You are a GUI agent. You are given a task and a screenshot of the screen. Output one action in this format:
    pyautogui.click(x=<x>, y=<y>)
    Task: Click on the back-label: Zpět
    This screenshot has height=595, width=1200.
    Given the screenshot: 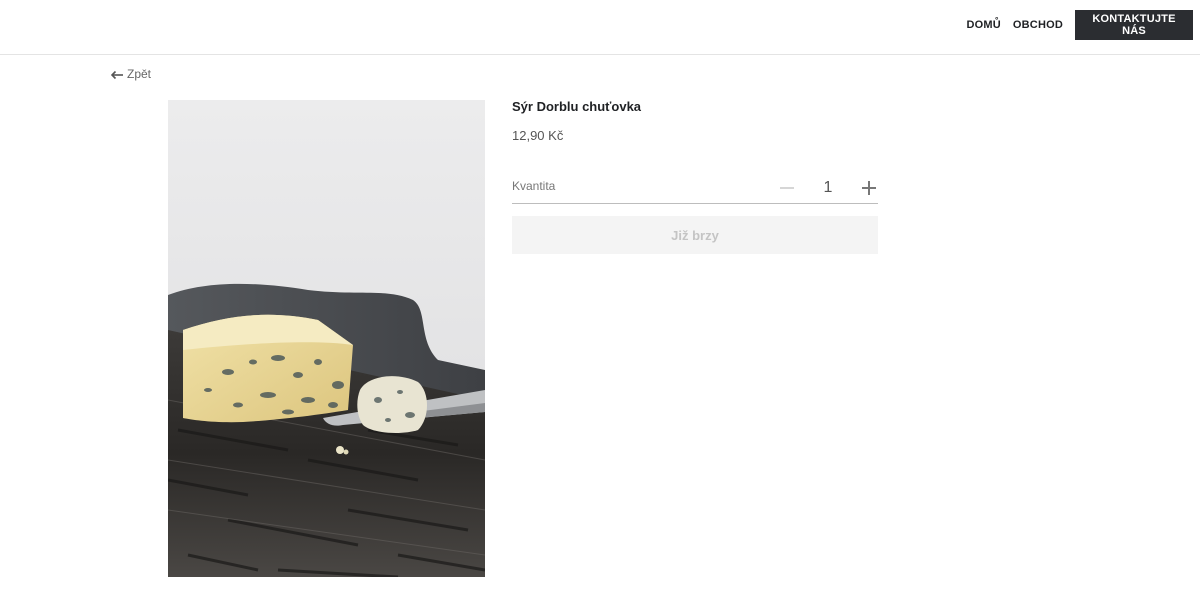 What is the action you would take?
    pyautogui.click(x=139, y=74)
    